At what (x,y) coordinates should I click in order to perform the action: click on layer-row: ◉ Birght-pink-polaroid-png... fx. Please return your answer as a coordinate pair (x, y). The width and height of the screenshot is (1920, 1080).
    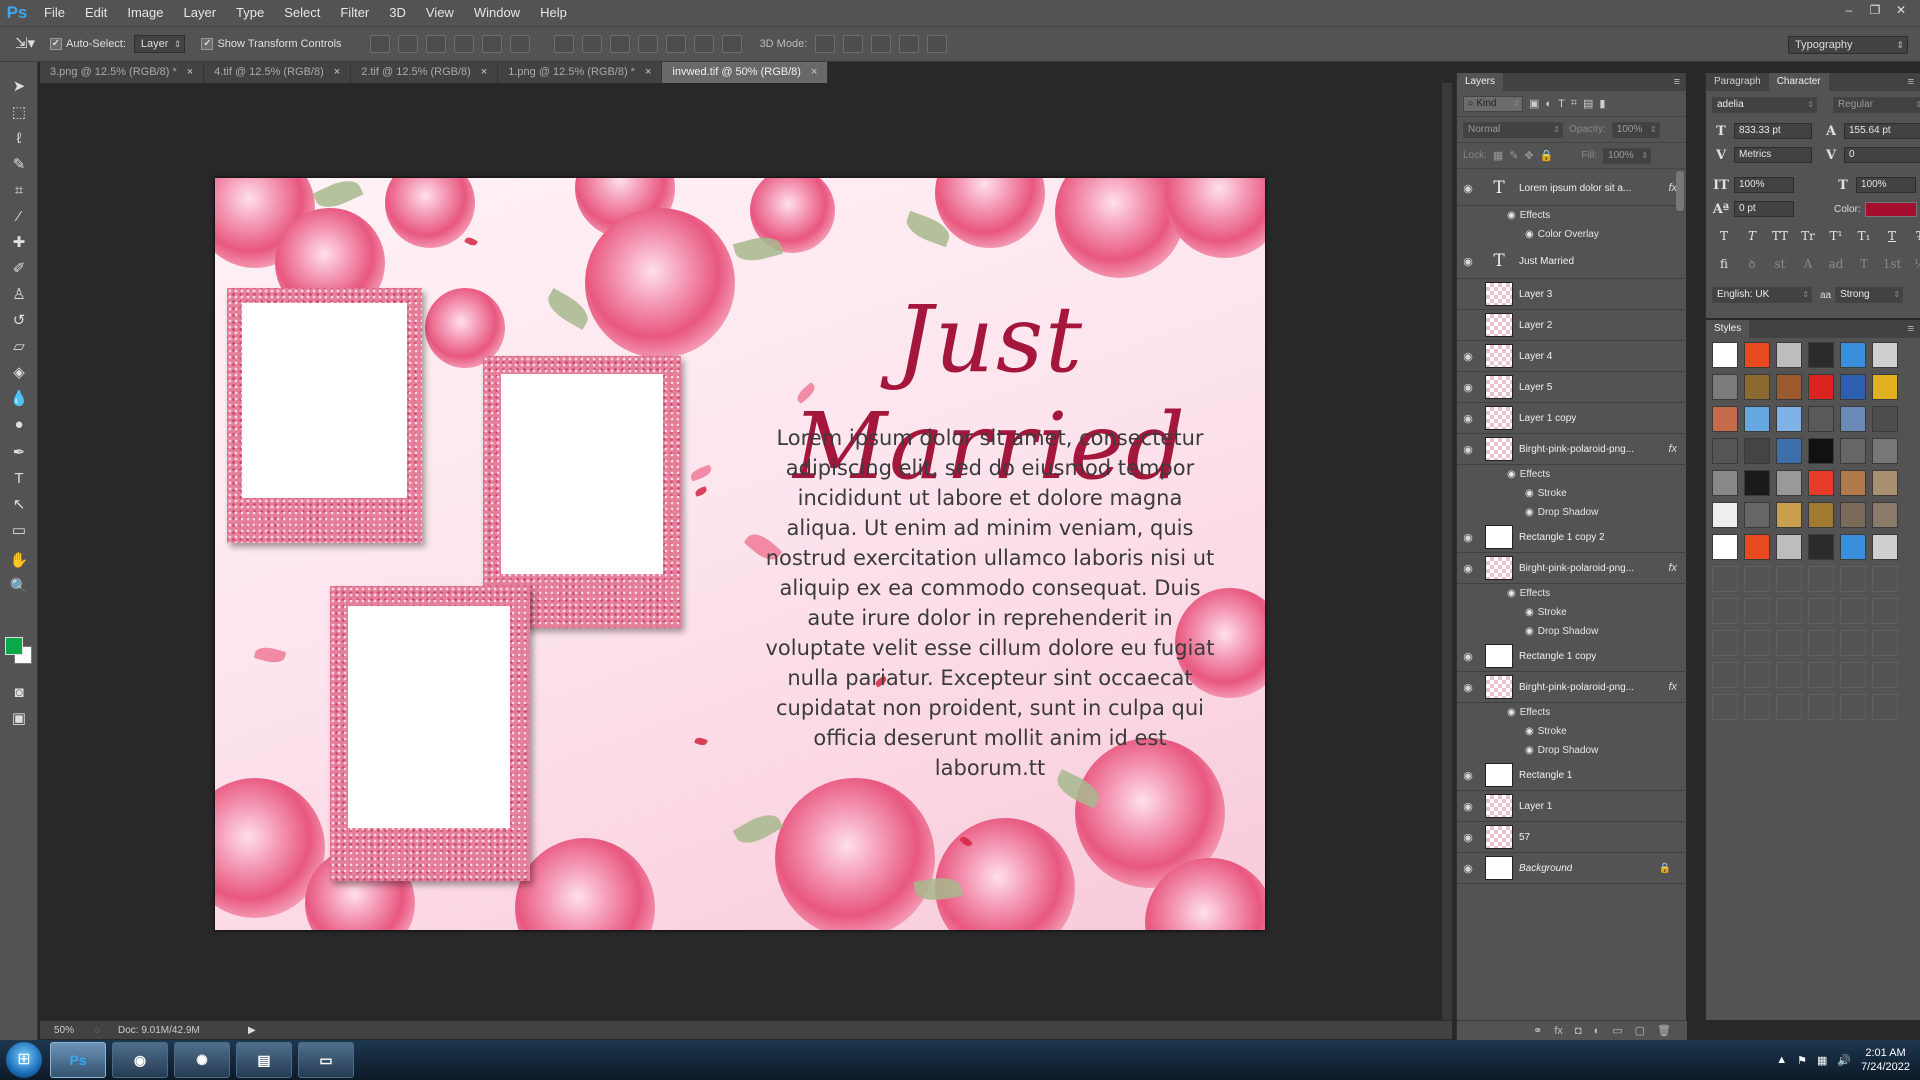
    Looking at the image, I should click on (1572, 687).